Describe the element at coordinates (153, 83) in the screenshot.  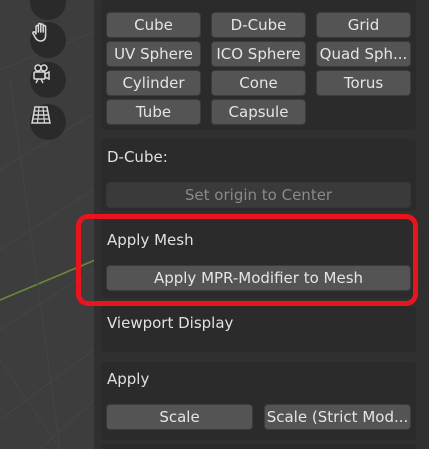
I see `cylinder-button: Cylinder` at that location.